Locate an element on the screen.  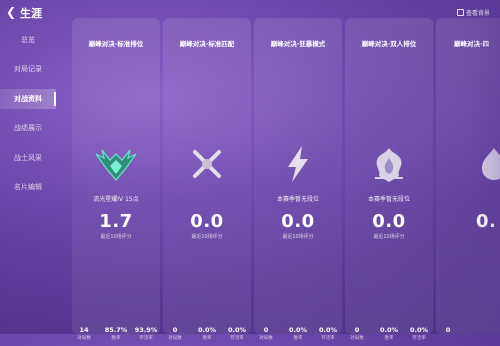
mode-card-quad: 巅峰对决·四 0. 0 is located at coordinates (468, 176).